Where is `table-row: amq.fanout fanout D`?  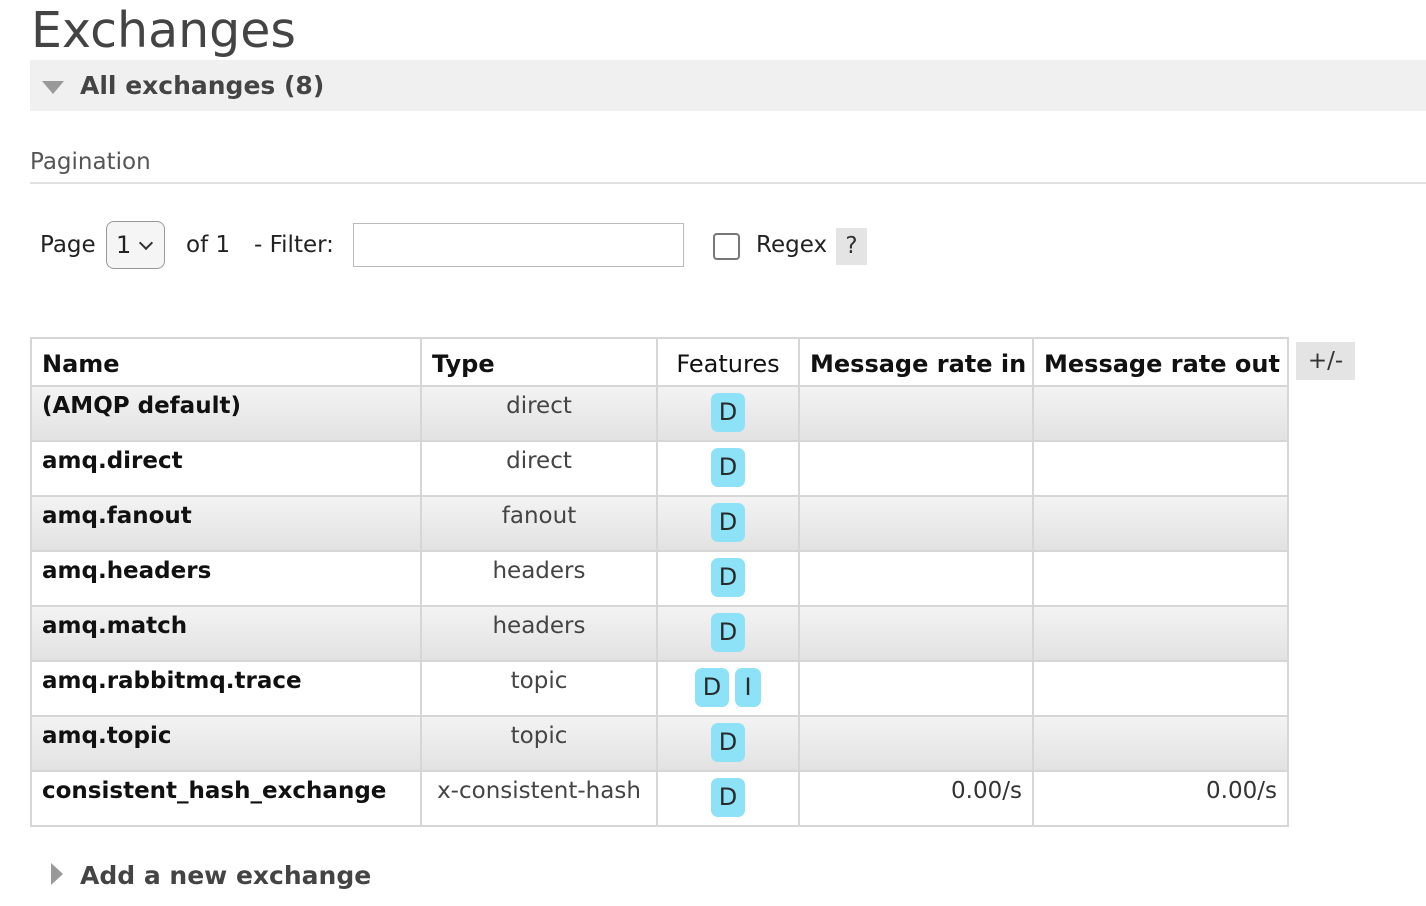
table-row: amq.fanout fanout D is located at coordinates (659, 523).